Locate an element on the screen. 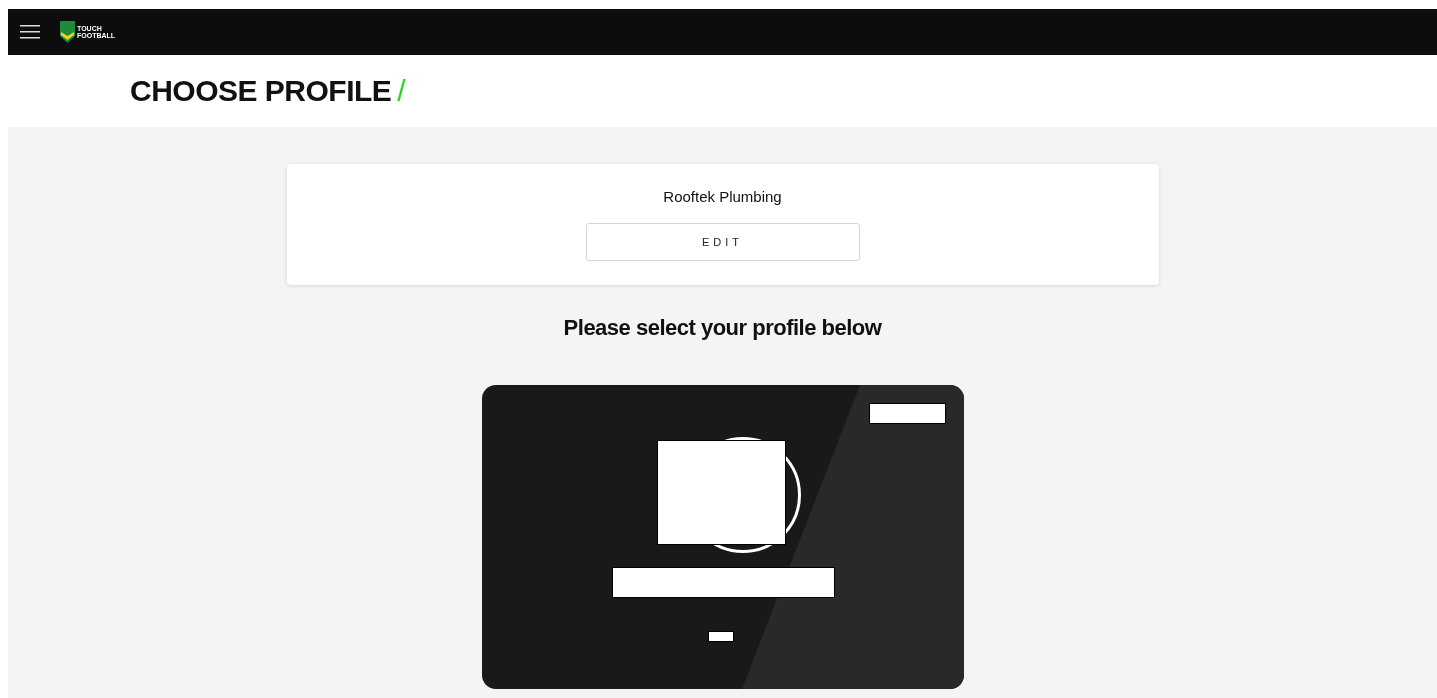 Image resolution: width=1437 pixels, height=698 pixels. menu-icon is located at coordinates (30, 32).